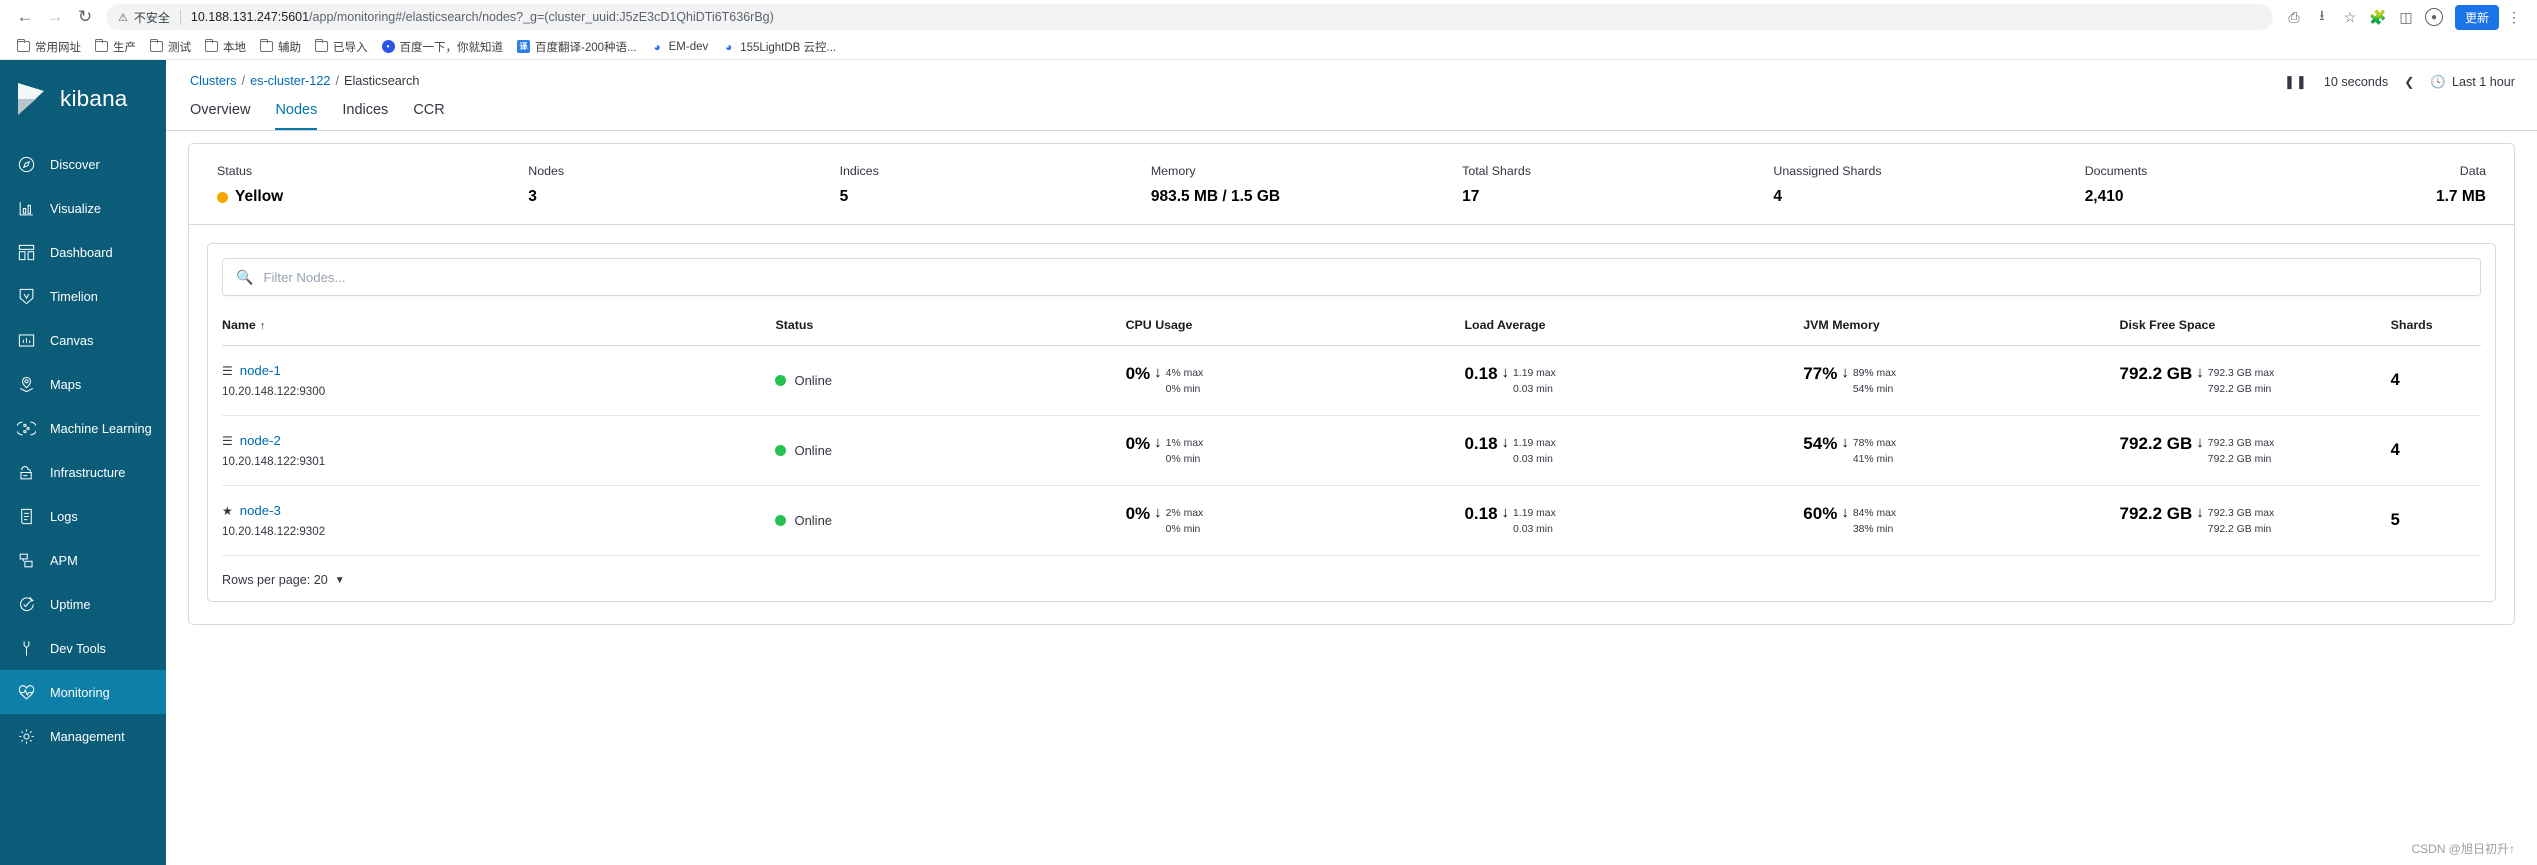 This screenshot has width=2537, height=865. I want to click on kibana-logo: kibana, so click(83, 101).